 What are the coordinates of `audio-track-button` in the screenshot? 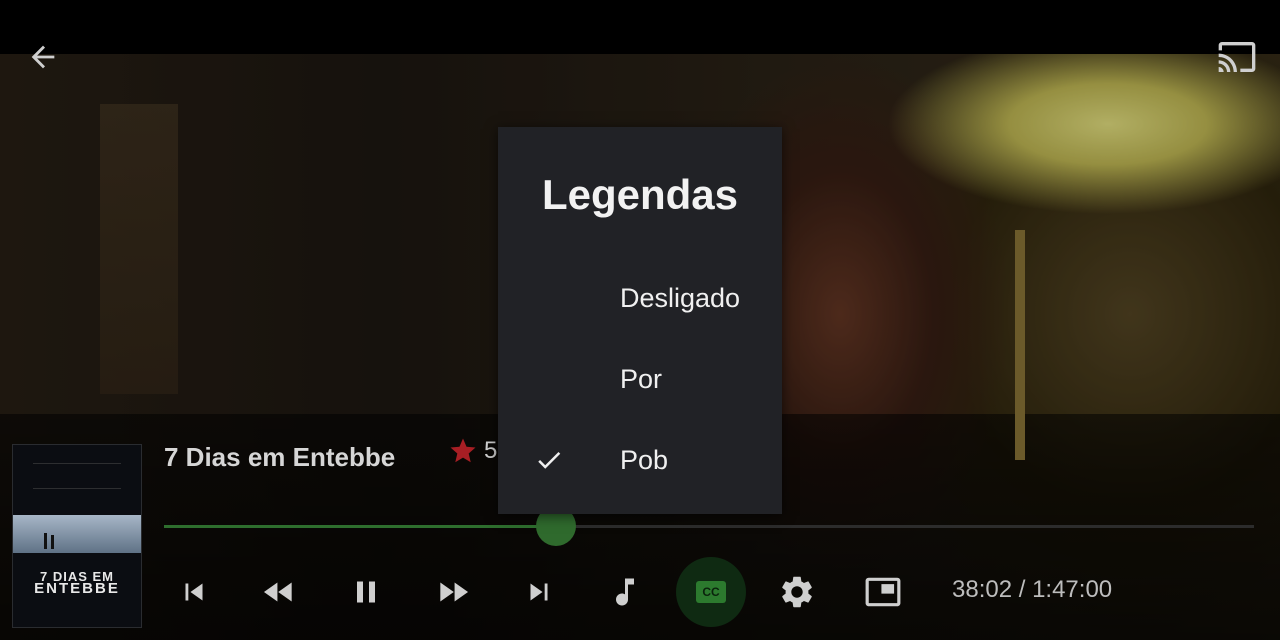 It's located at (625, 592).